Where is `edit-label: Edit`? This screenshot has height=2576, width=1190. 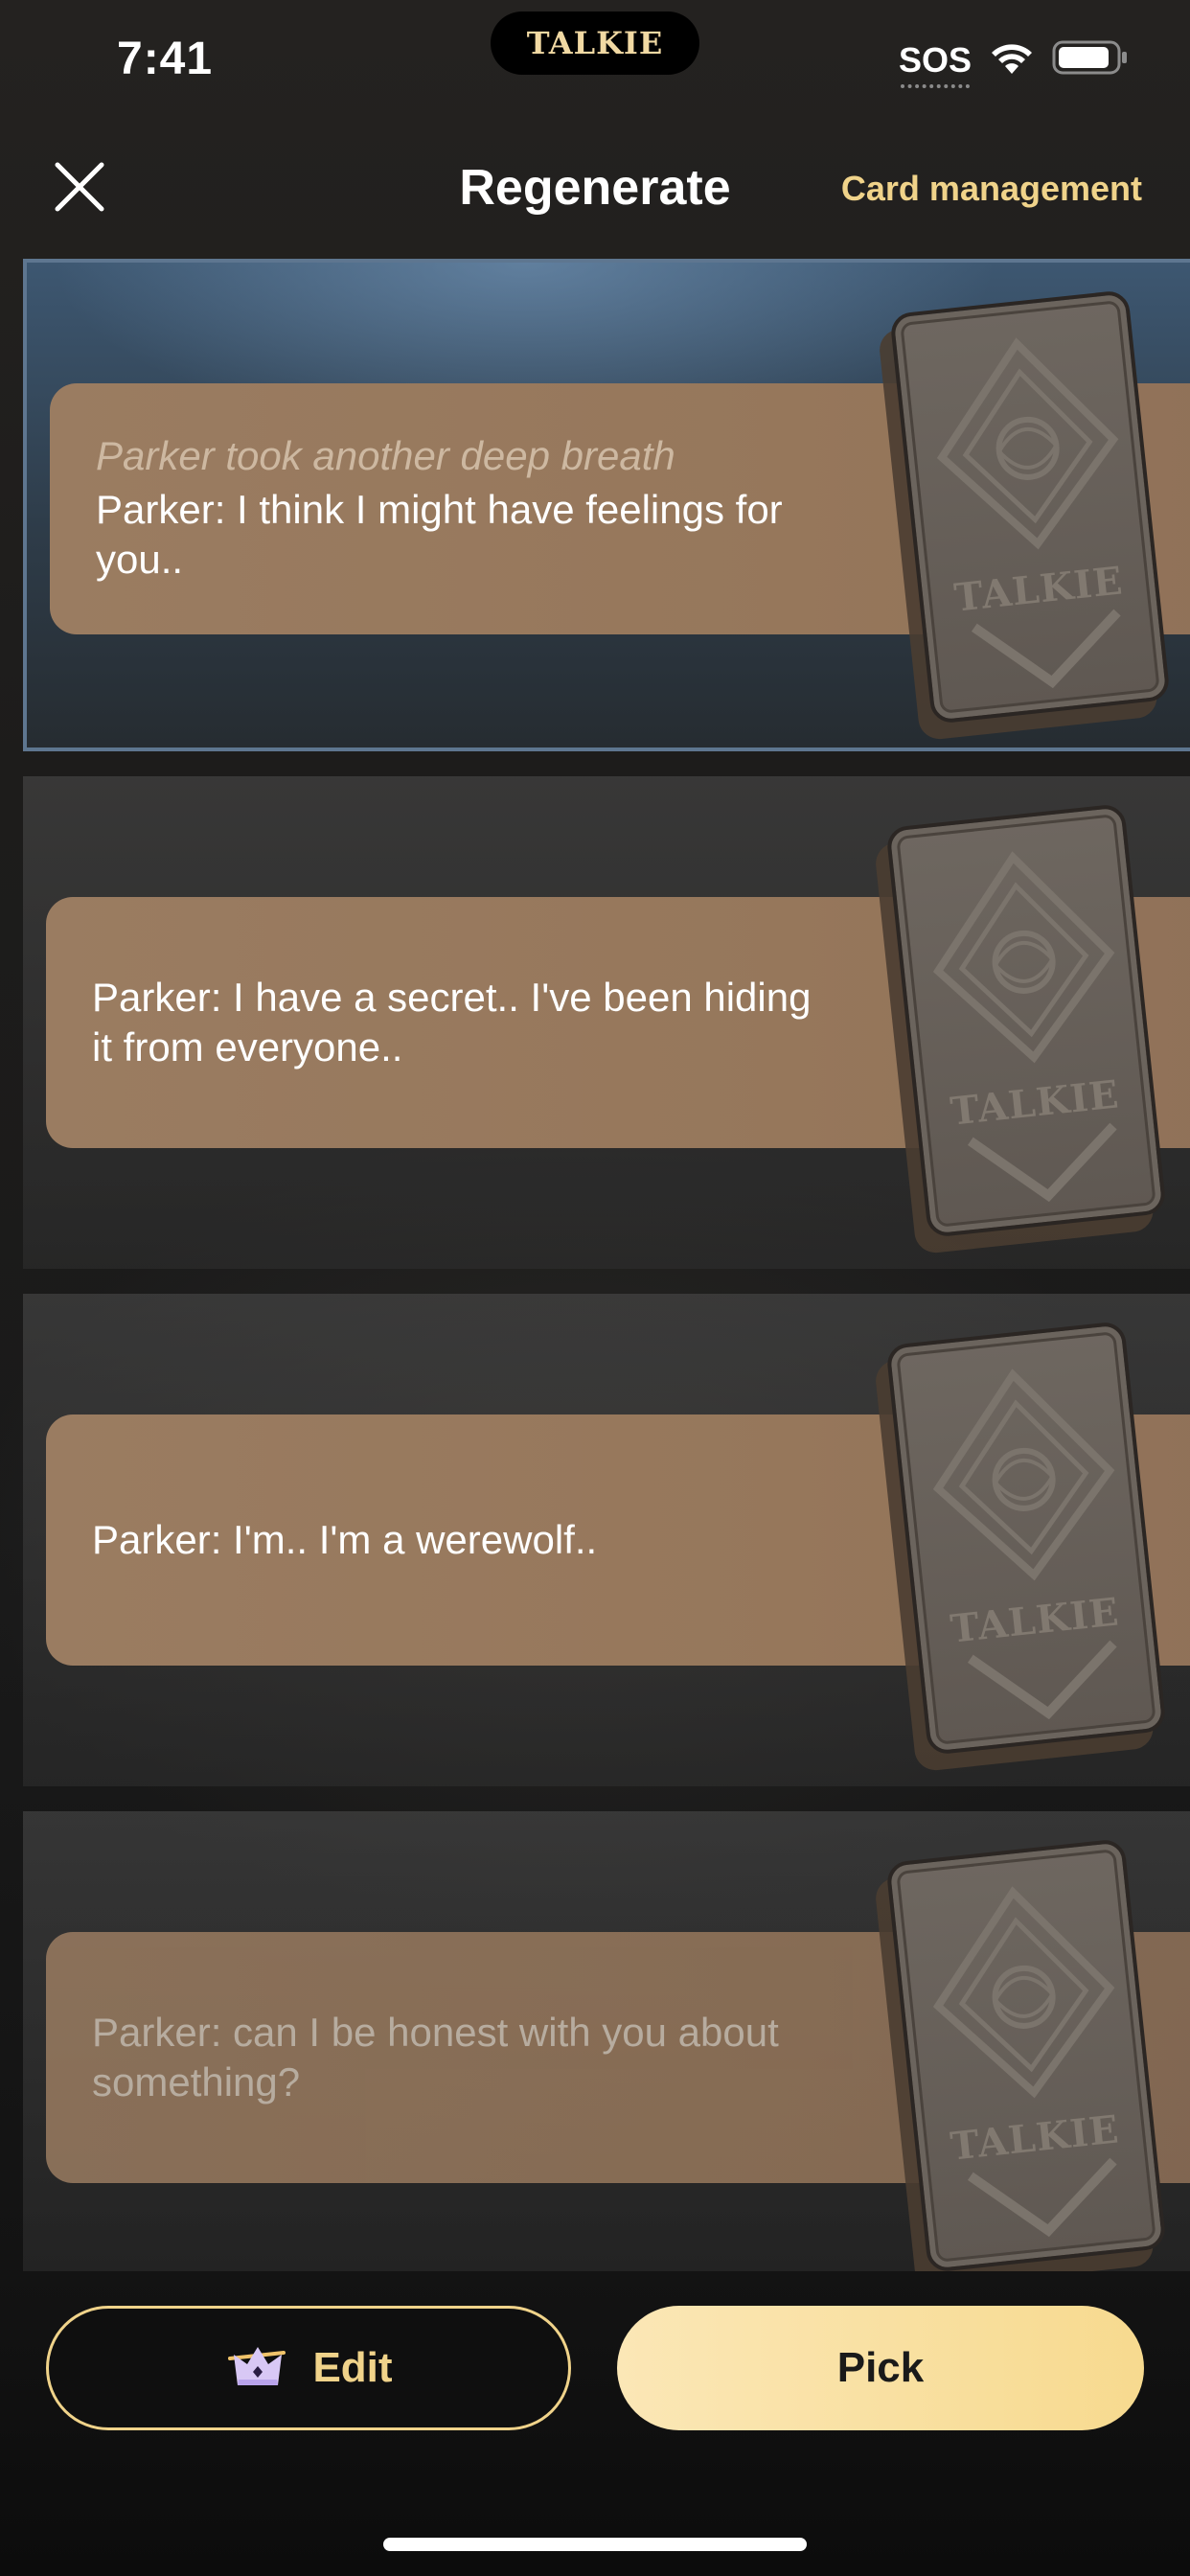
edit-label: Edit is located at coordinates (352, 2367).